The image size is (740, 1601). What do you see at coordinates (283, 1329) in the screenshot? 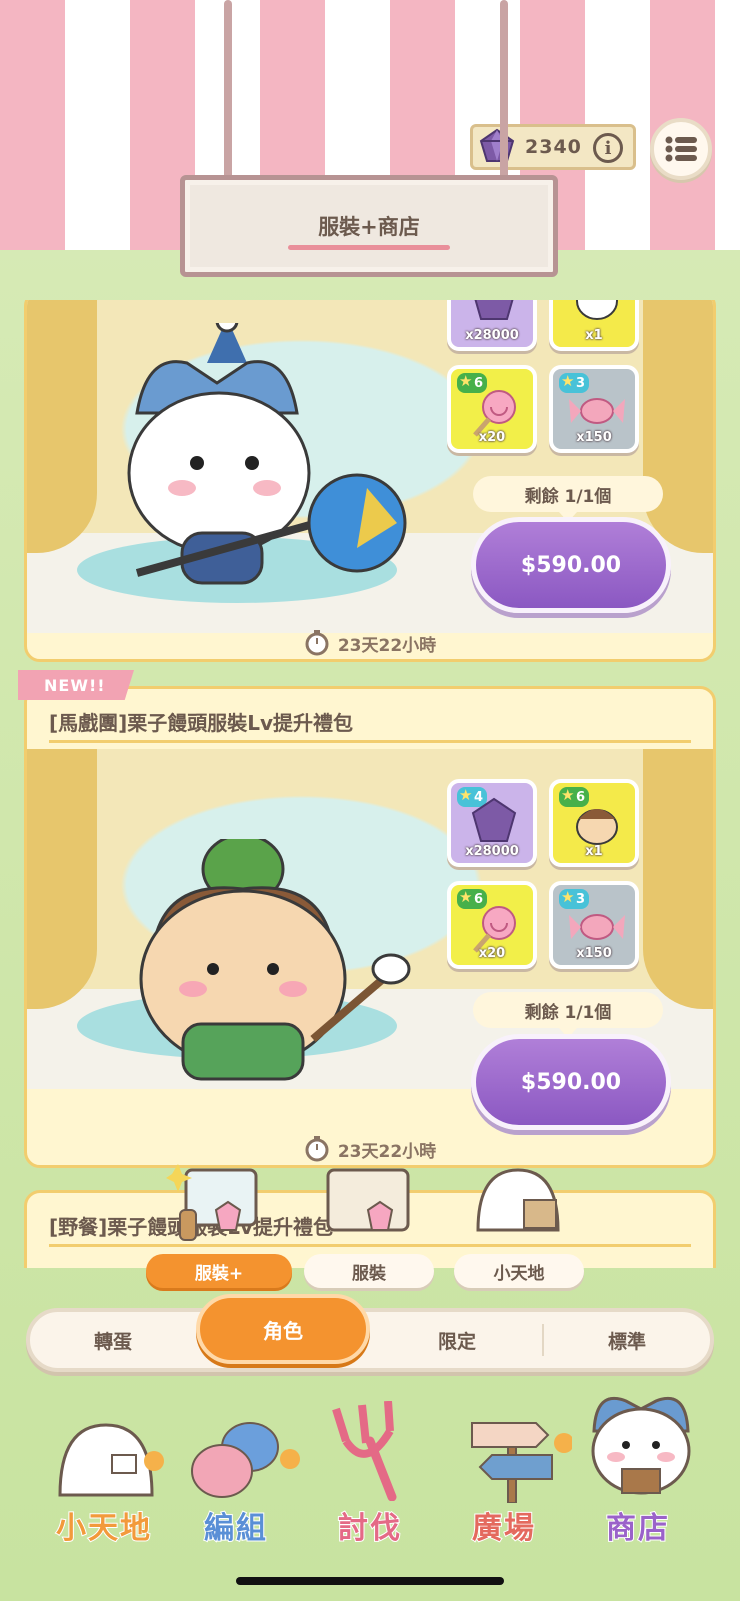
I see `segment-character: 角色` at bounding box center [283, 1329].